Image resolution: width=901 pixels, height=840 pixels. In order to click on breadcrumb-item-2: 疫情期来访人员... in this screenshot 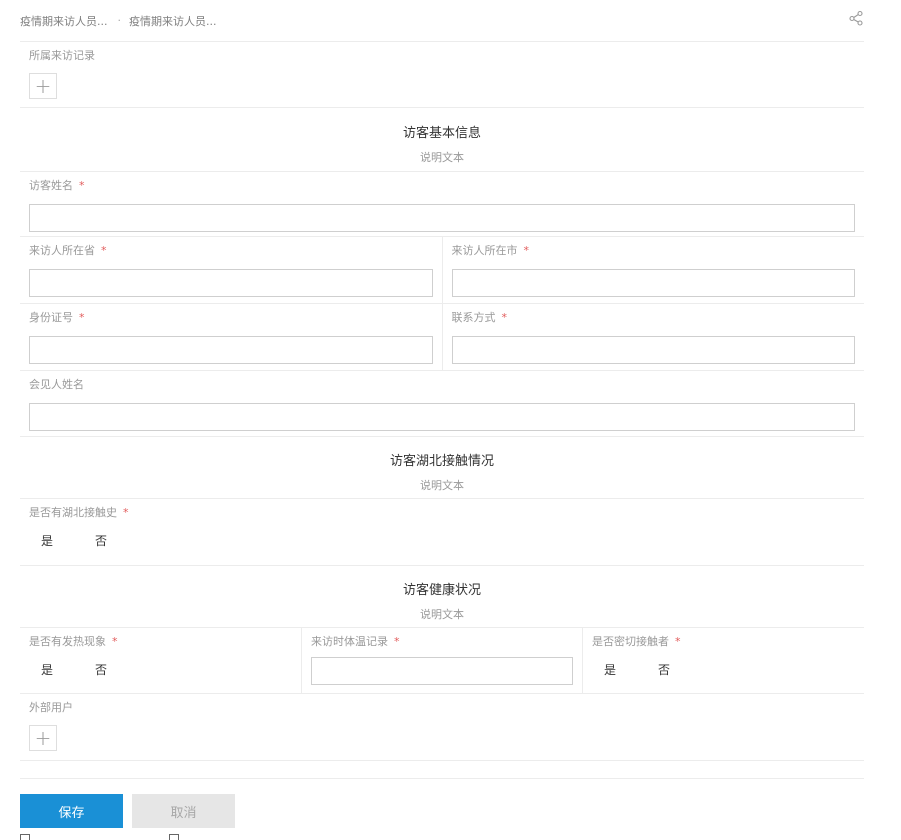, I will do `click(173, 21)`.